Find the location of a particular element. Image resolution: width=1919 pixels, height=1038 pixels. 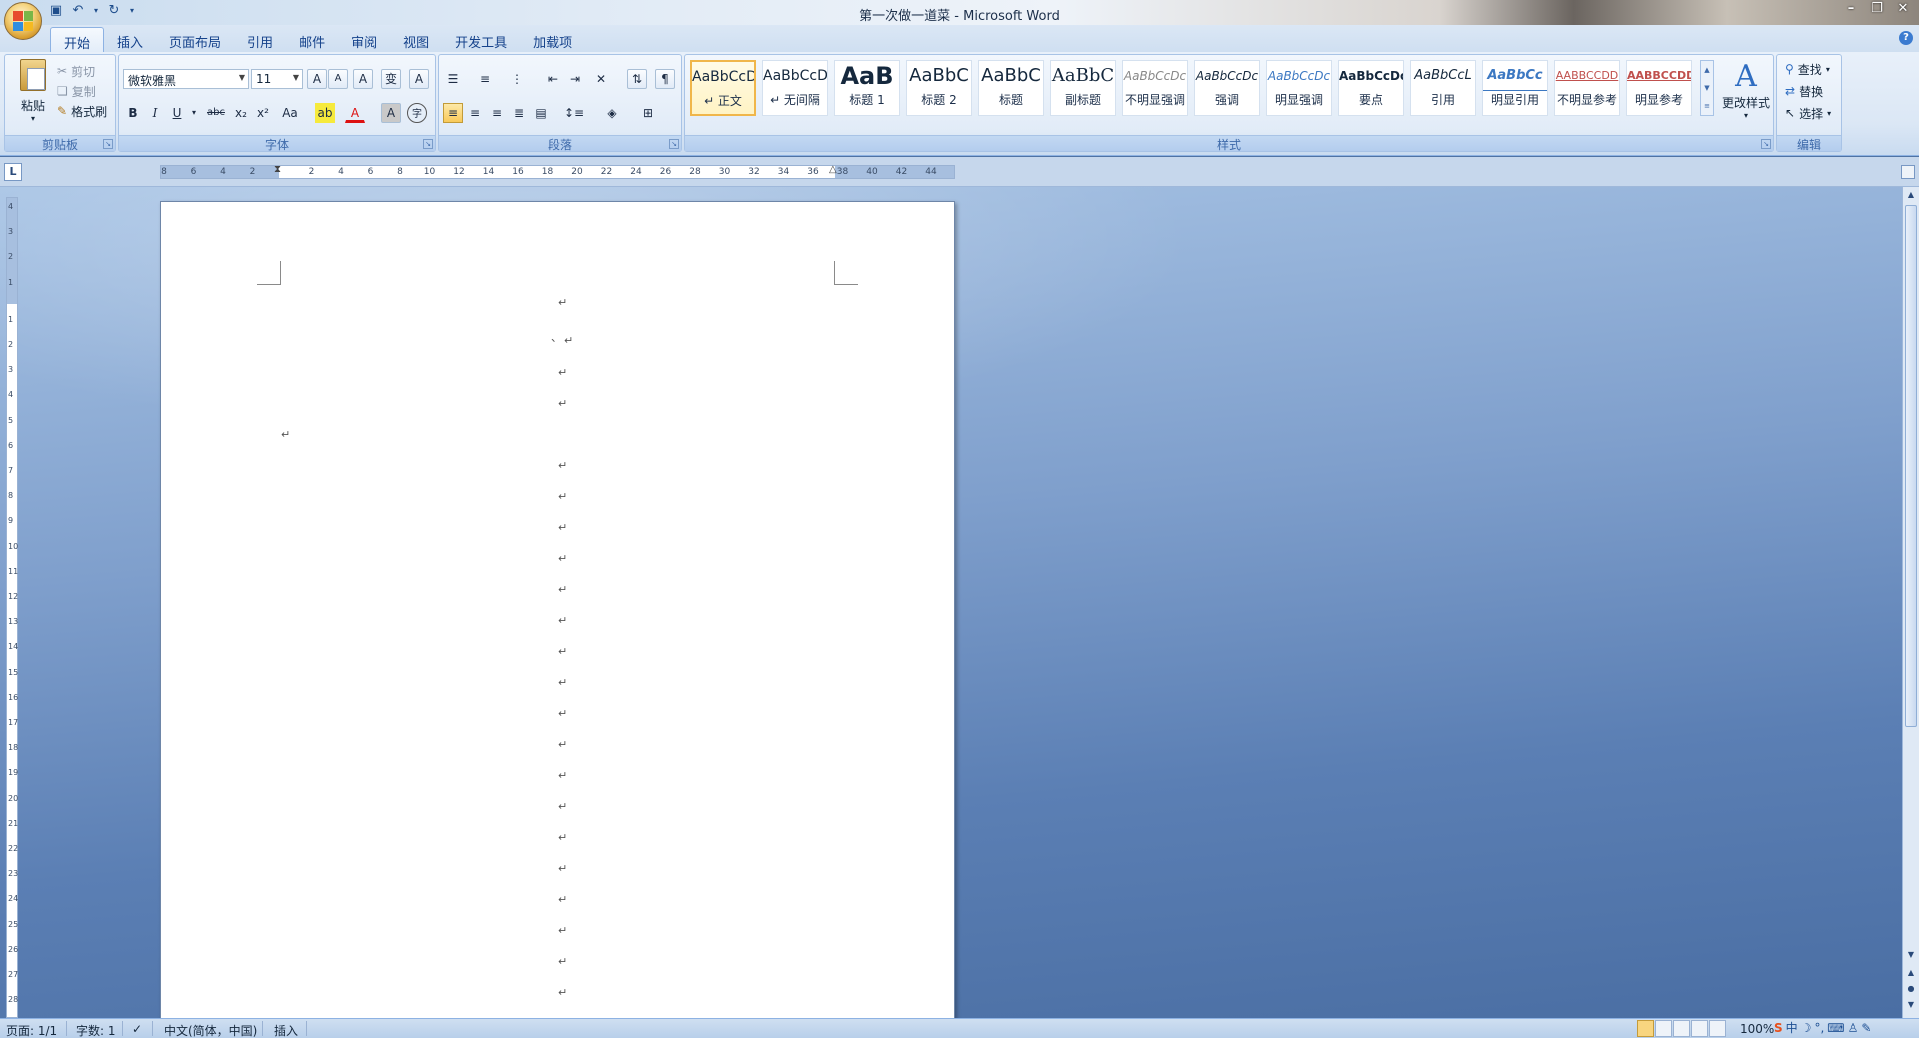

style-title: AaBbC 标题 is located at coordinates (1011, 88).